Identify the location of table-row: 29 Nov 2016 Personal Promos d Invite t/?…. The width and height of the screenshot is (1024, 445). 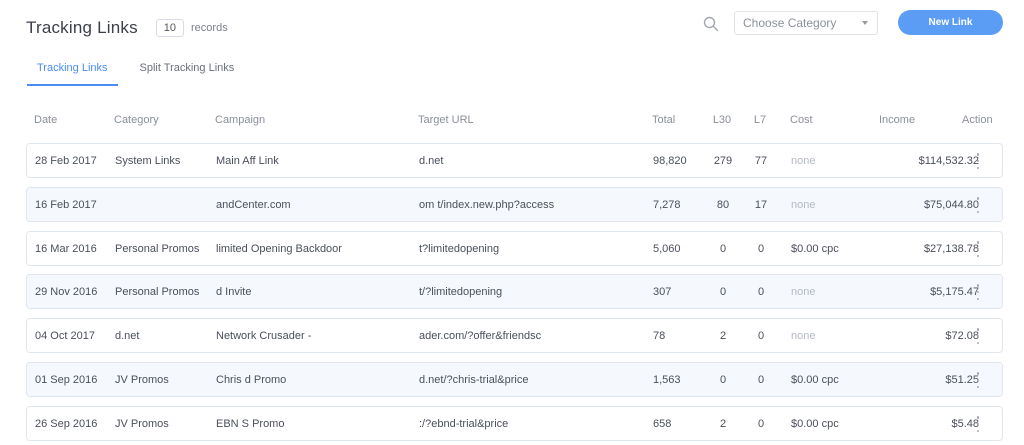
(514, 291).